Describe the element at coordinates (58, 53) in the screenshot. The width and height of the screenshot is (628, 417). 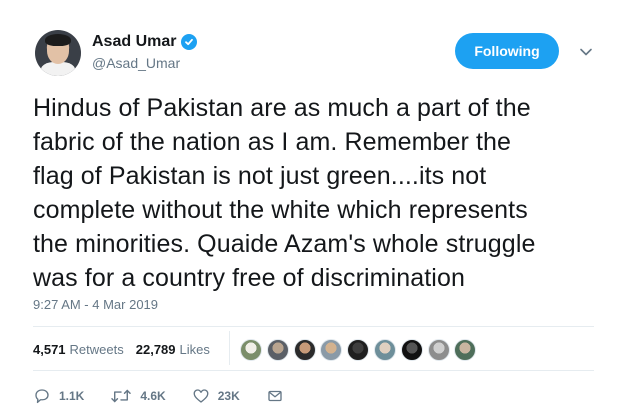
I see `avatar` at that location.